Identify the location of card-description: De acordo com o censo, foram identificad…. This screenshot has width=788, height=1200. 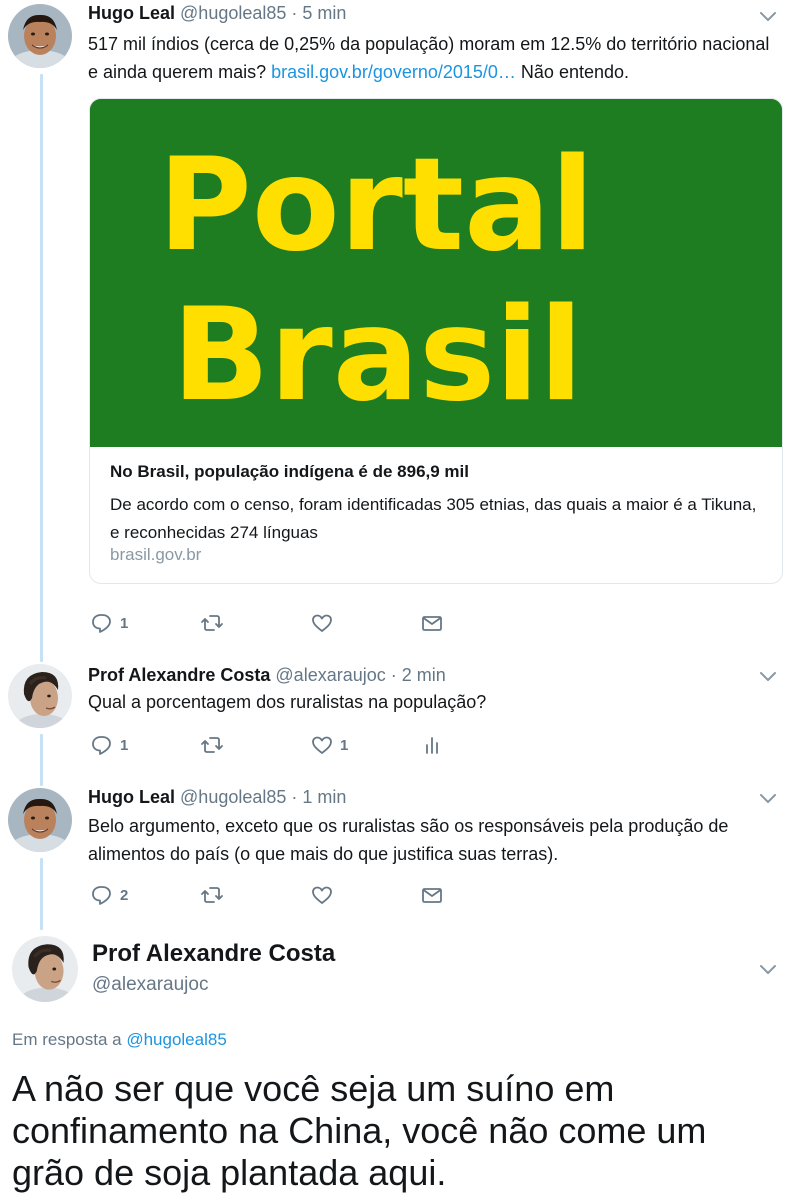
(433, 518).